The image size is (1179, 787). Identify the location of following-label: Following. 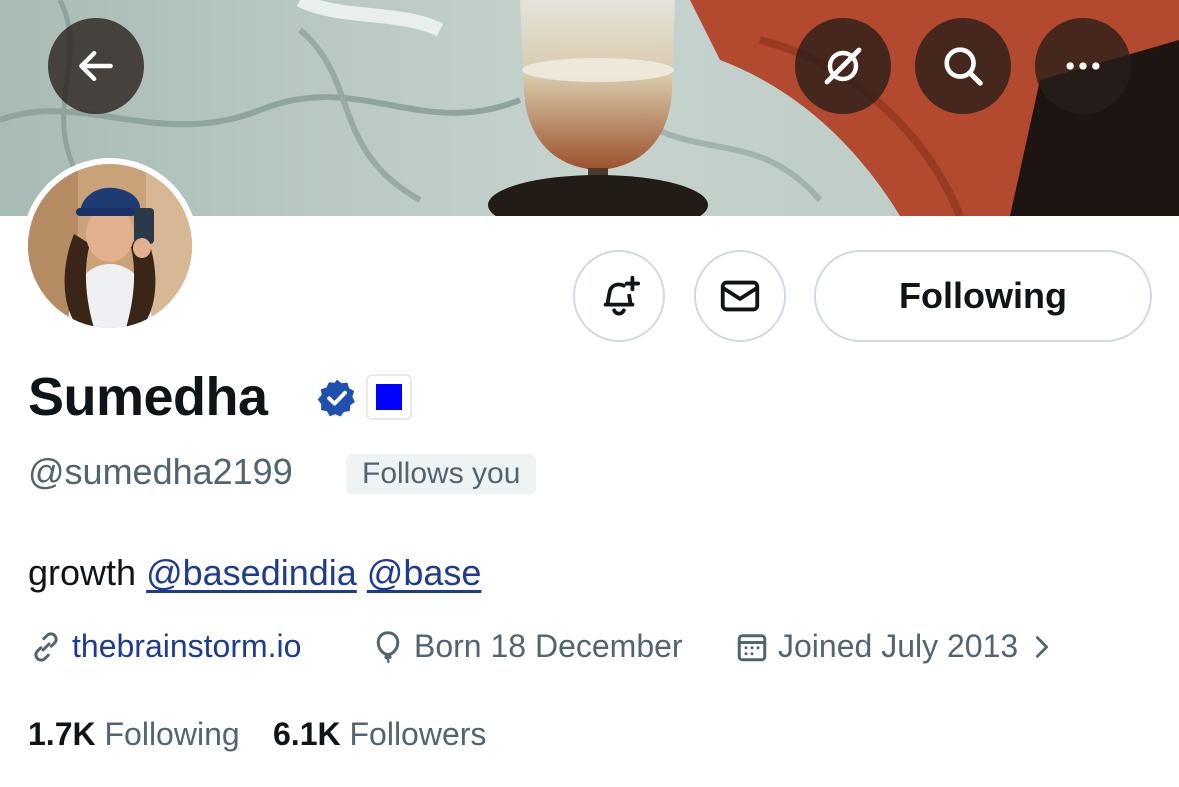
(172, 734).